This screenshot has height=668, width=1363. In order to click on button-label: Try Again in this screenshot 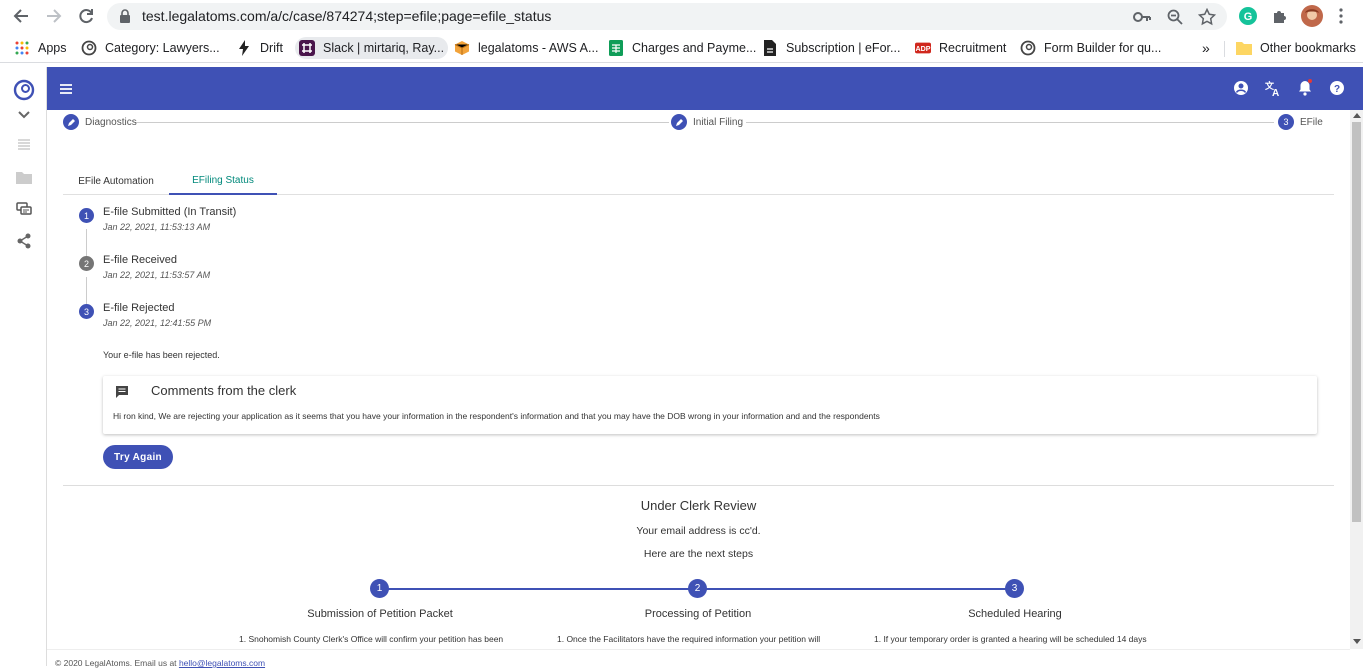, I will do `click(138, 457)`.